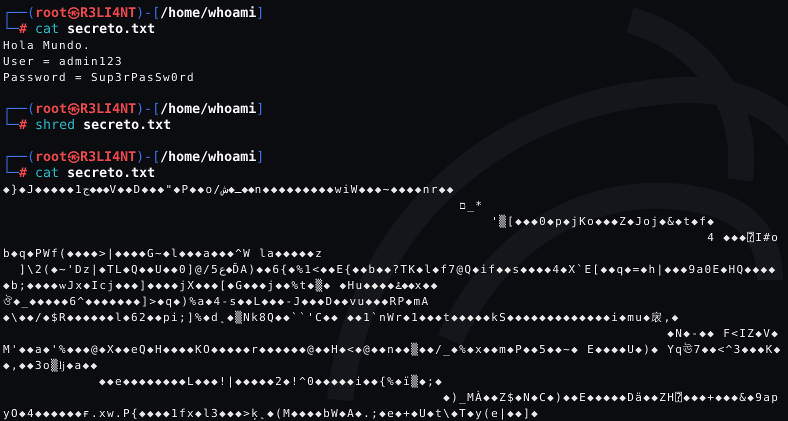 The width and height of the screenshot is (788, 421). I want to click on output-line: ◆,◆◆3o▒ǉ◆a◆◆, so click(51, 366).